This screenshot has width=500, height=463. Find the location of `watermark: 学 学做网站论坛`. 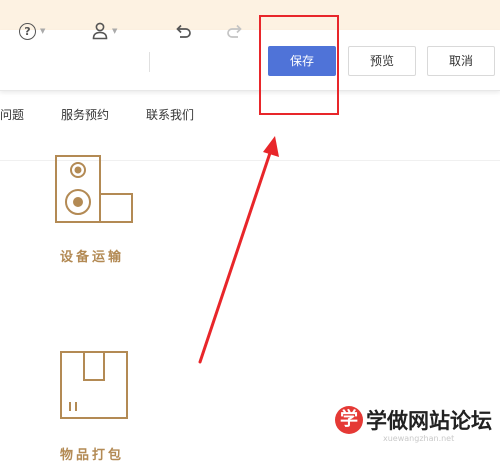

watermark: 学 学做网站论坛 is located at coordinates (413, 420).